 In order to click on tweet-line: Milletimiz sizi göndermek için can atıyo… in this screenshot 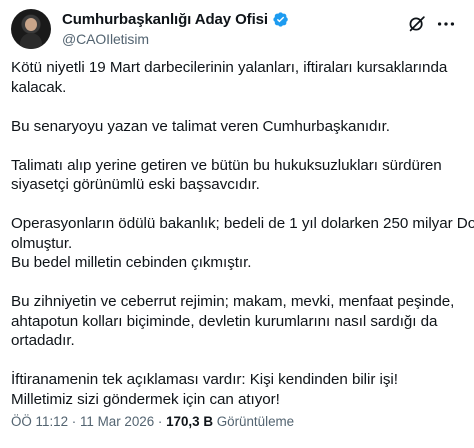, I will do `click(145, 399)`.